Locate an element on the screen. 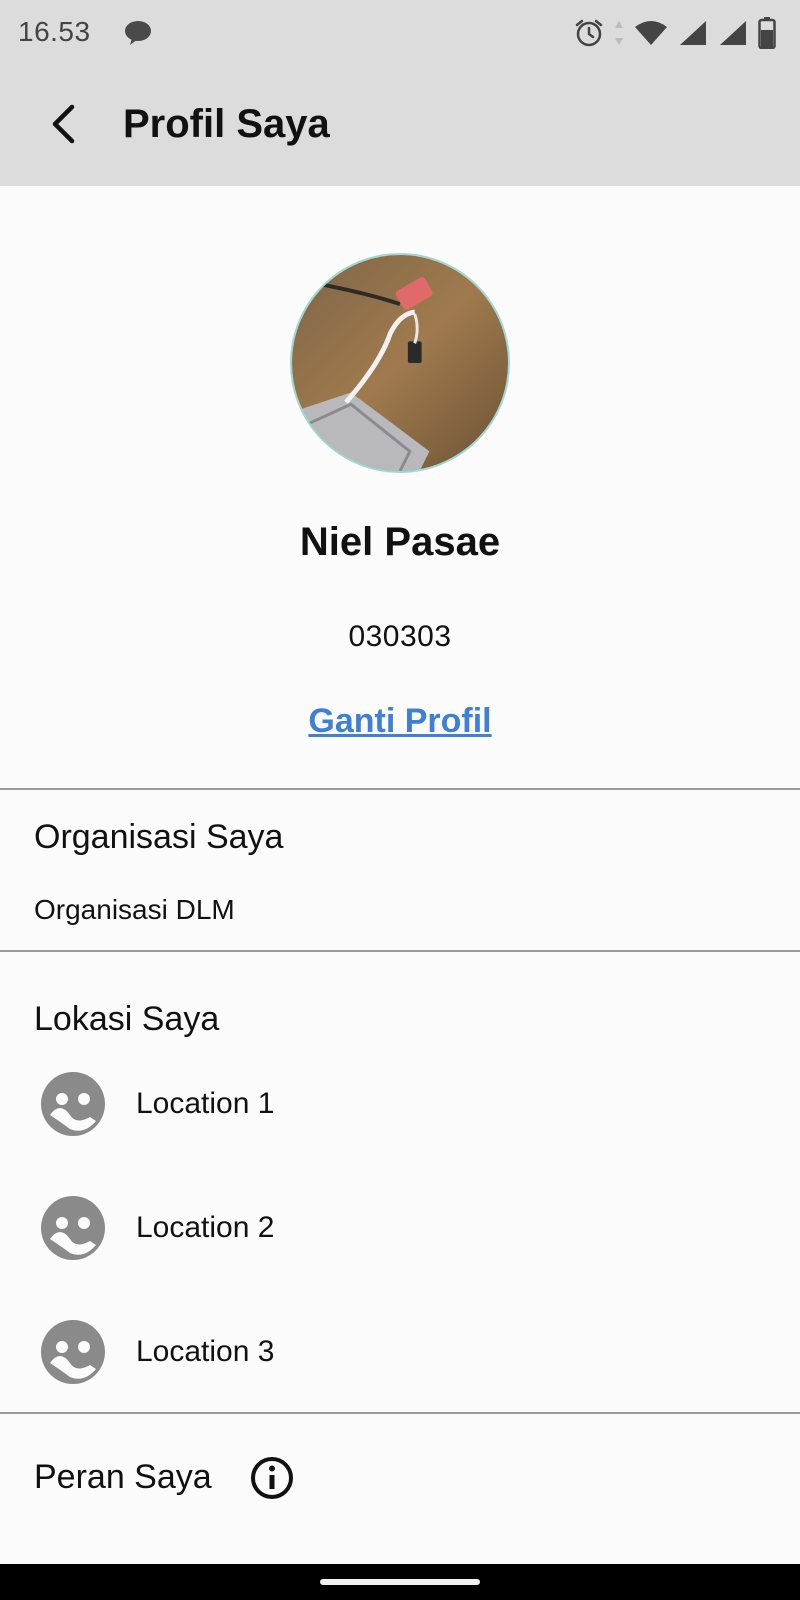 The height and width of the screenshot is (1600, 800). info-icon is located at coordinates (272, 1478).